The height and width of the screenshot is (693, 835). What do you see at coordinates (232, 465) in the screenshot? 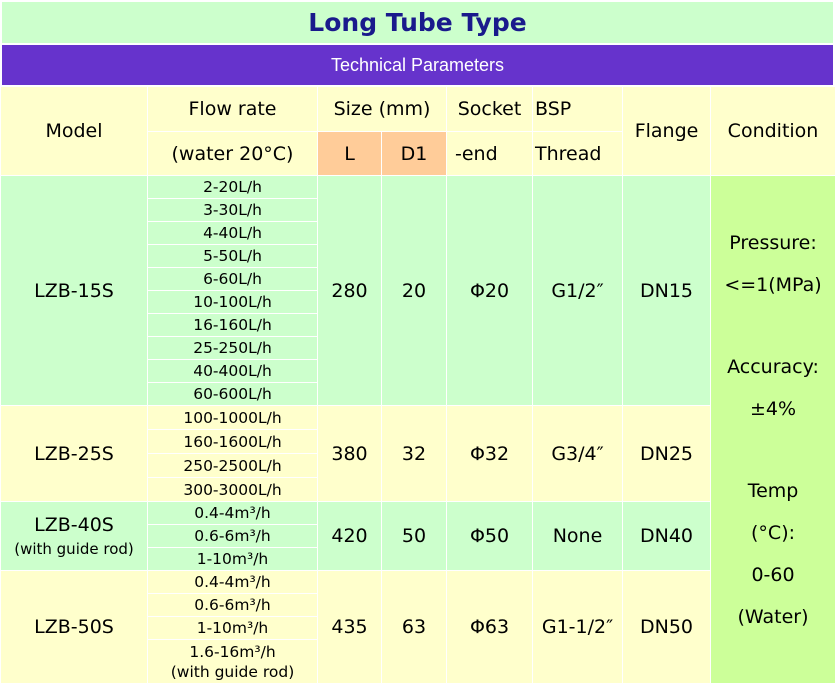
I see `flow-cell: 250-2500L/h` at bounding box center [232, 465].